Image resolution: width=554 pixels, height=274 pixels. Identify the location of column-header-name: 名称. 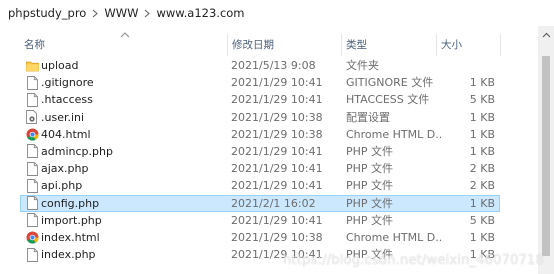
(124, 44).